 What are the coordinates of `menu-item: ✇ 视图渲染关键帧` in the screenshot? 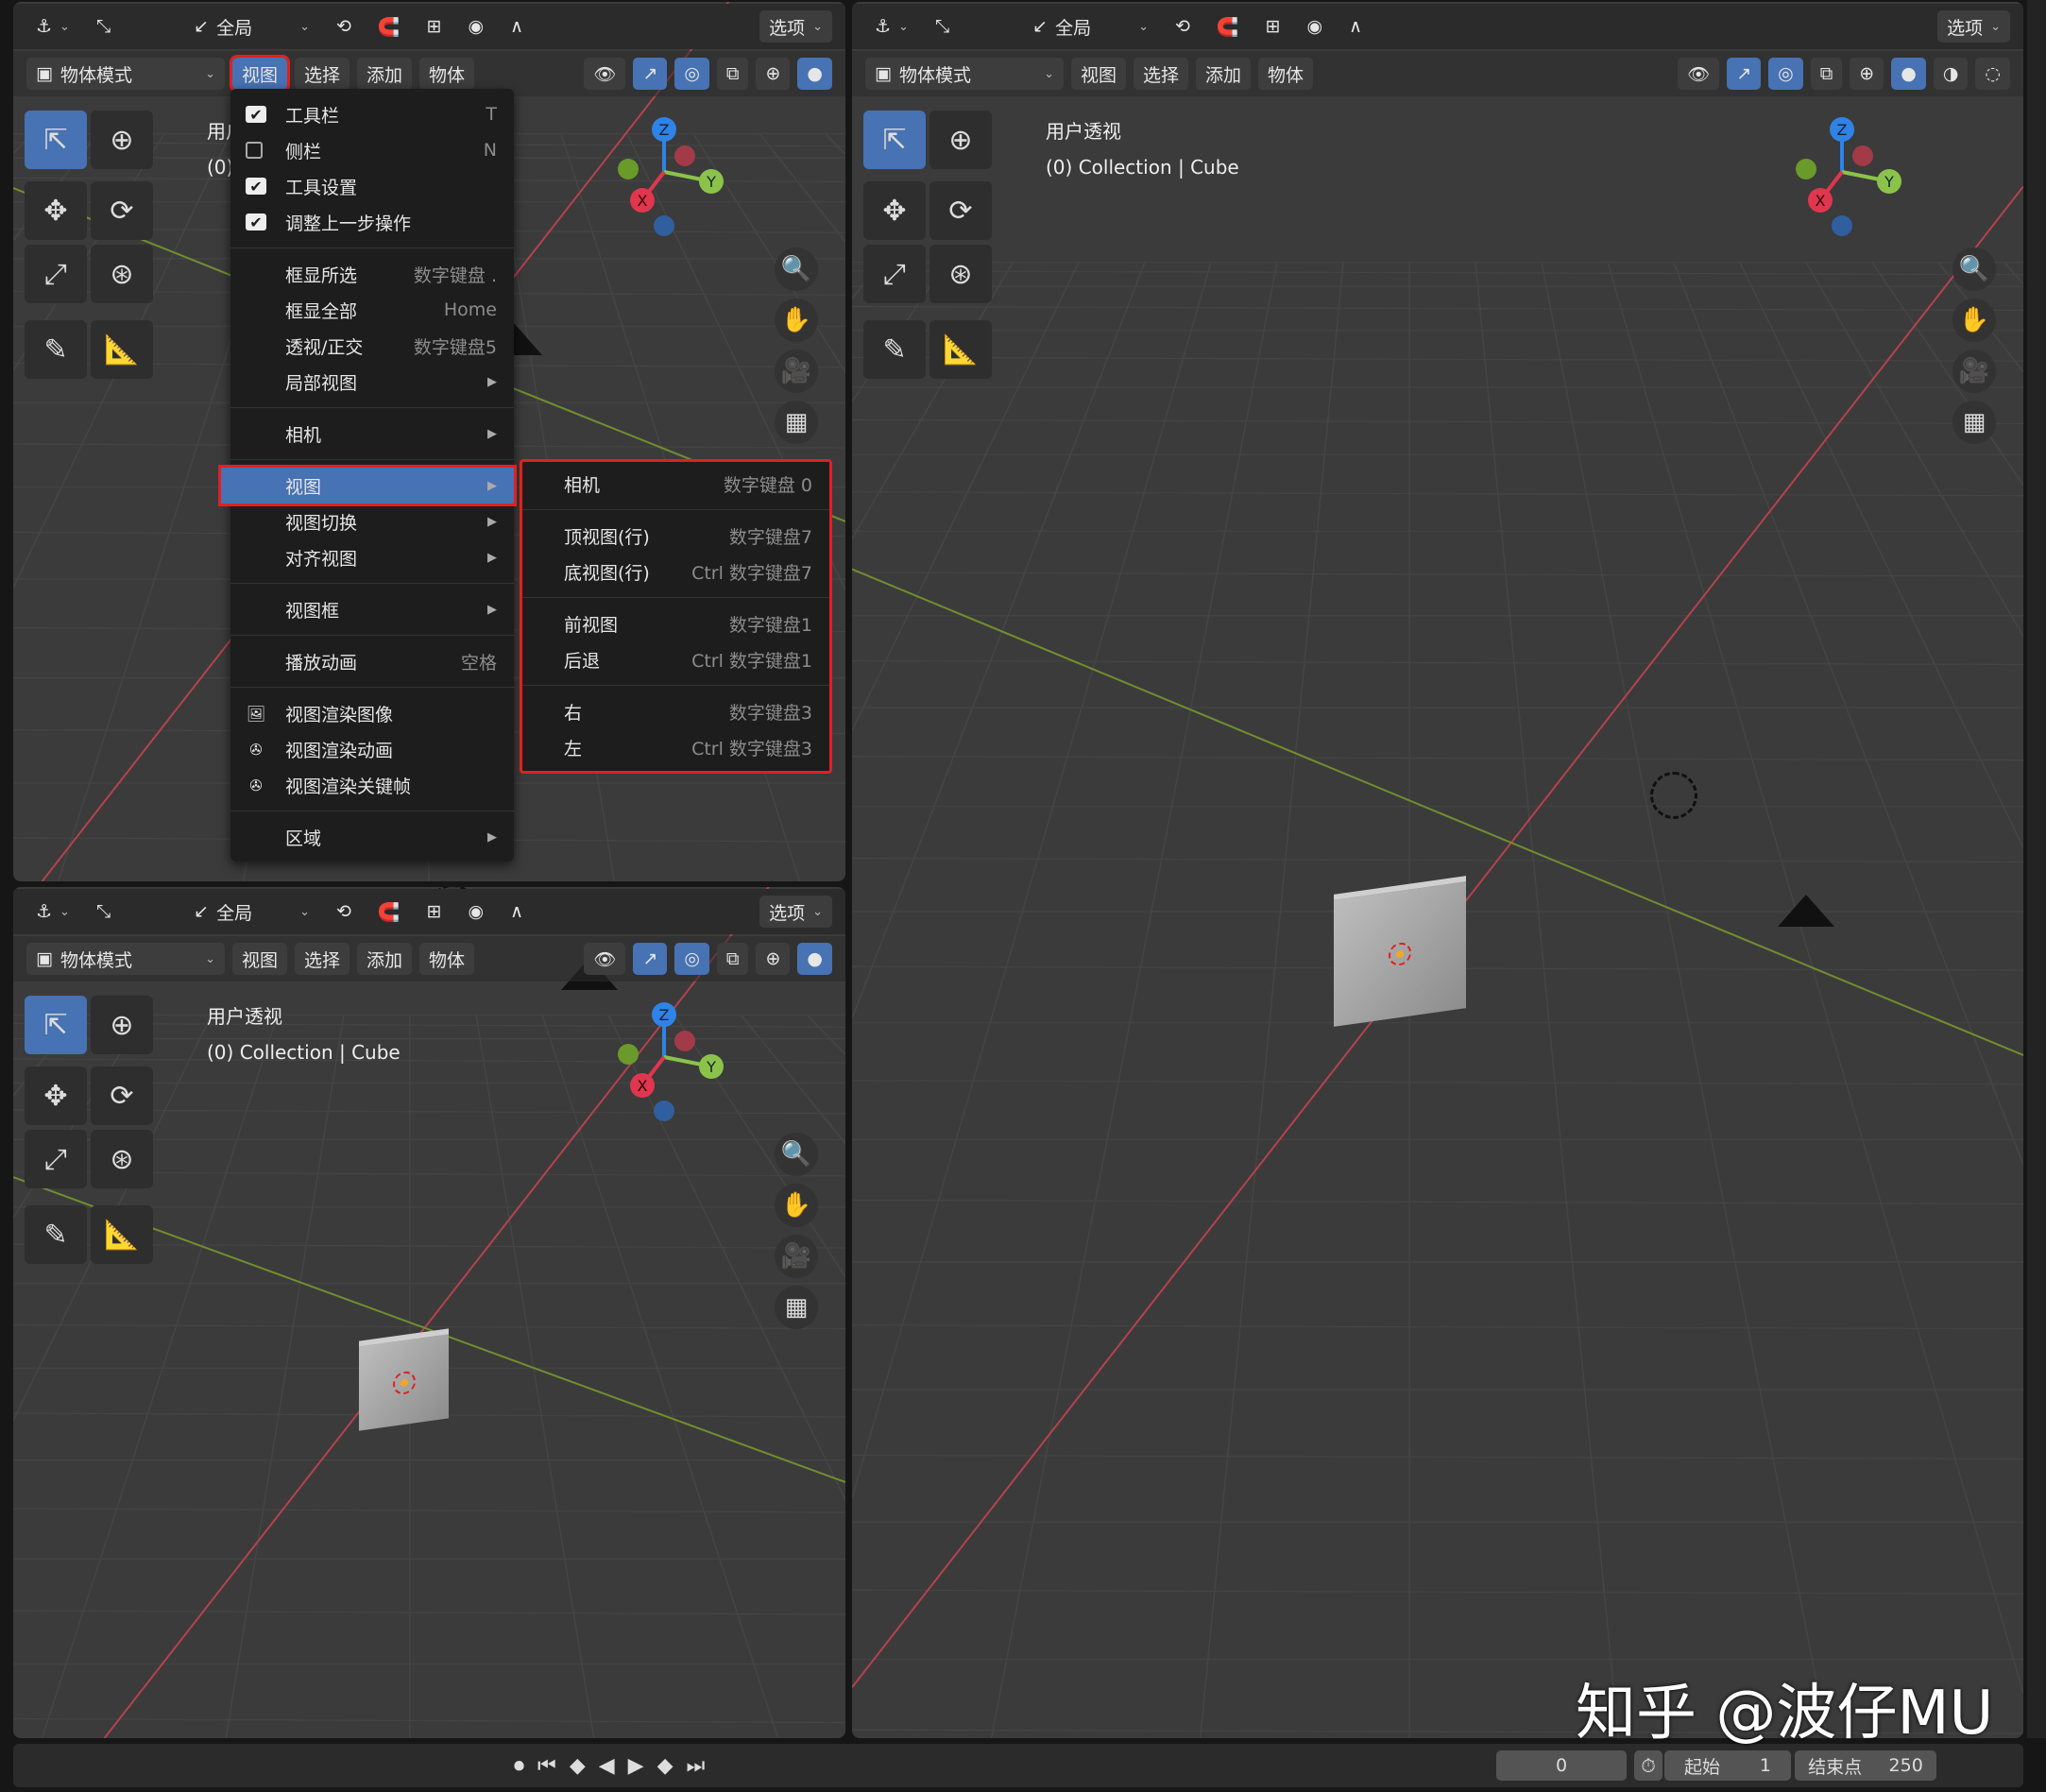 It's located at (372, 785).